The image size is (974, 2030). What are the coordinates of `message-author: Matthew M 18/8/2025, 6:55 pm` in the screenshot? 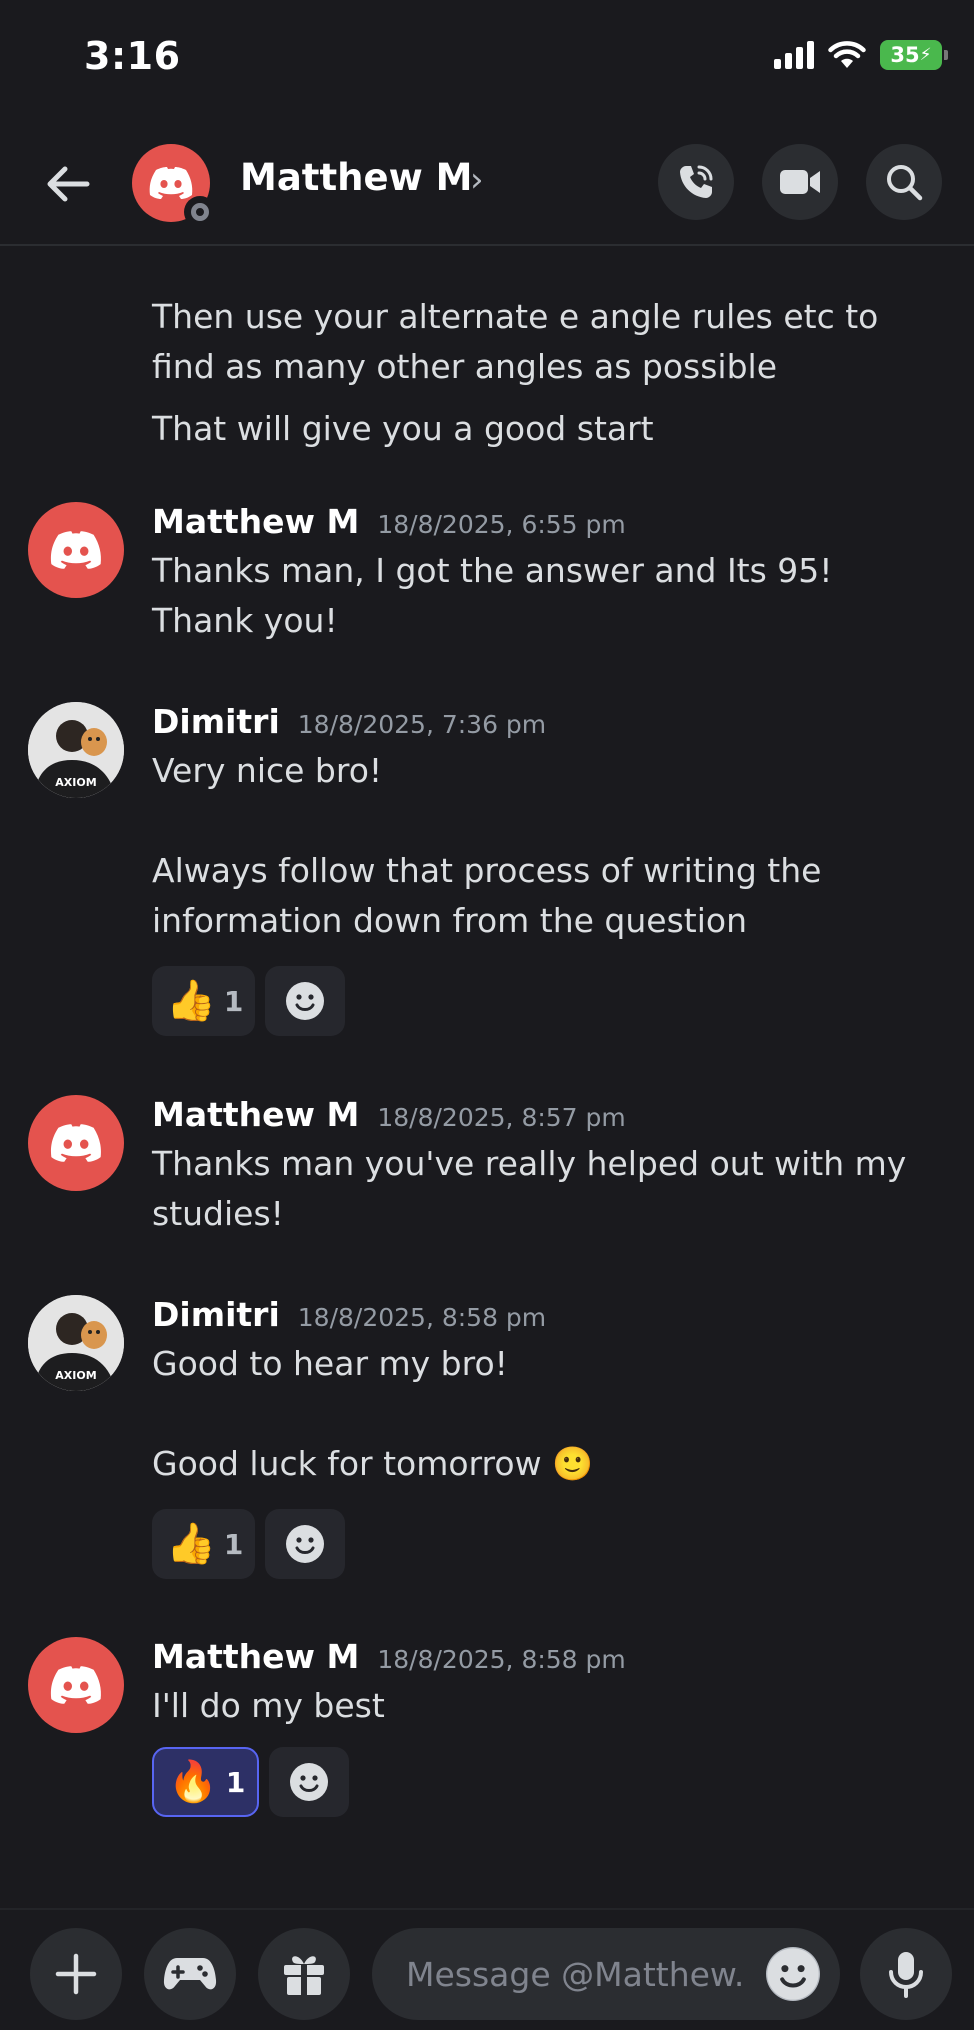 It's located at (389, 521).